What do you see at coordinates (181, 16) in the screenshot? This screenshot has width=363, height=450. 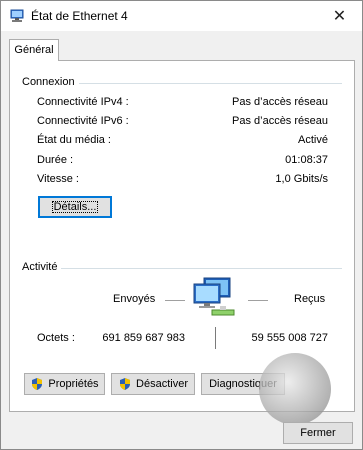 I see `title-bar: État de Ethernet 4 ✕` at bounding box center [181, 16].